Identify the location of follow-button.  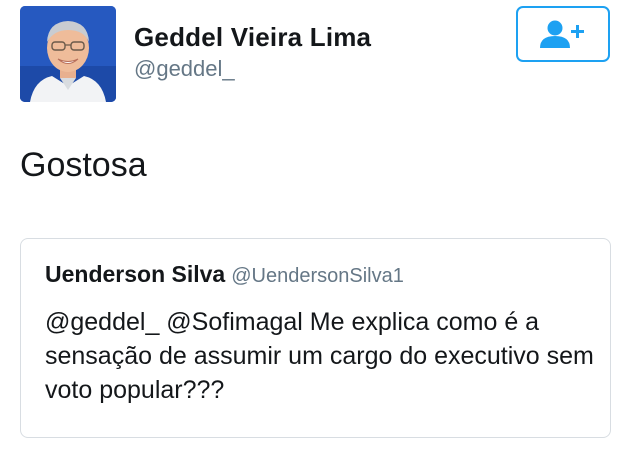
(563, 34).